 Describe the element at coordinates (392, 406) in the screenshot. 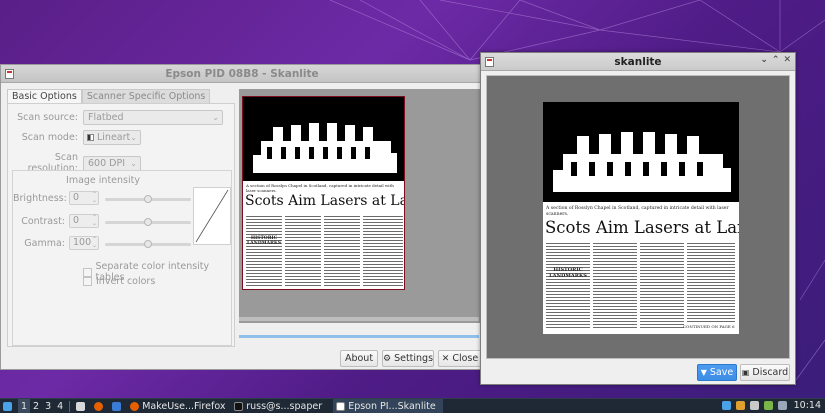

I see `task-label: Epson PI...Skanlite` at that location.